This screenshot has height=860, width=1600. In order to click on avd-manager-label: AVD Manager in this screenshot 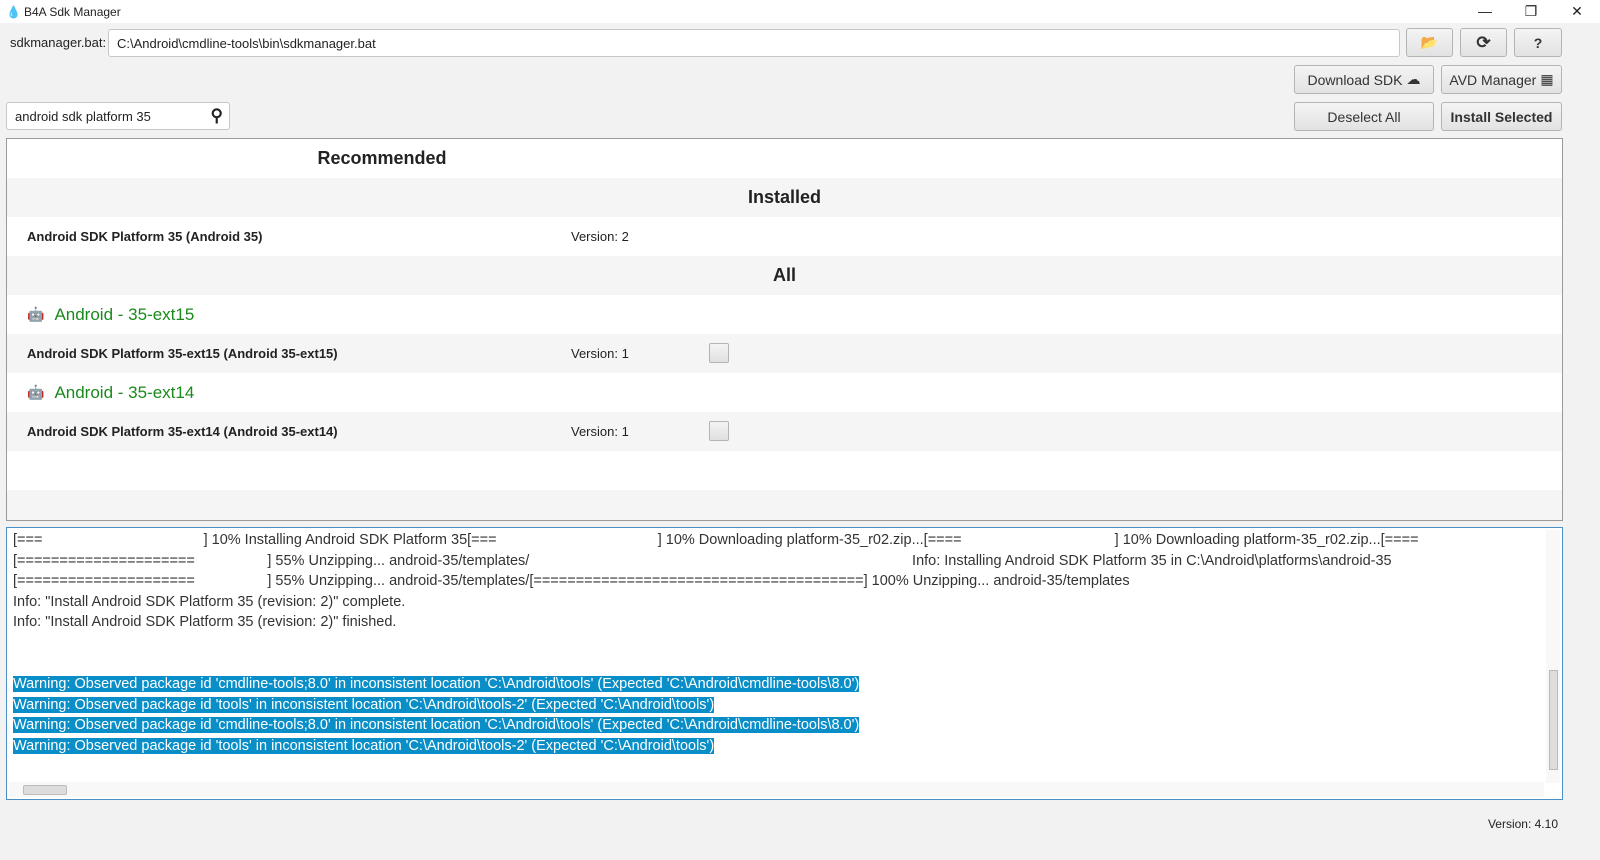, I will do `click(1493, 79)`.